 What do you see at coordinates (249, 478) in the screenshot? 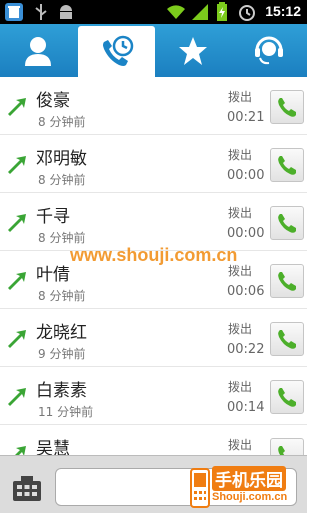
I see `logo-text: 手机乐园` at bounding box center [249, 478].